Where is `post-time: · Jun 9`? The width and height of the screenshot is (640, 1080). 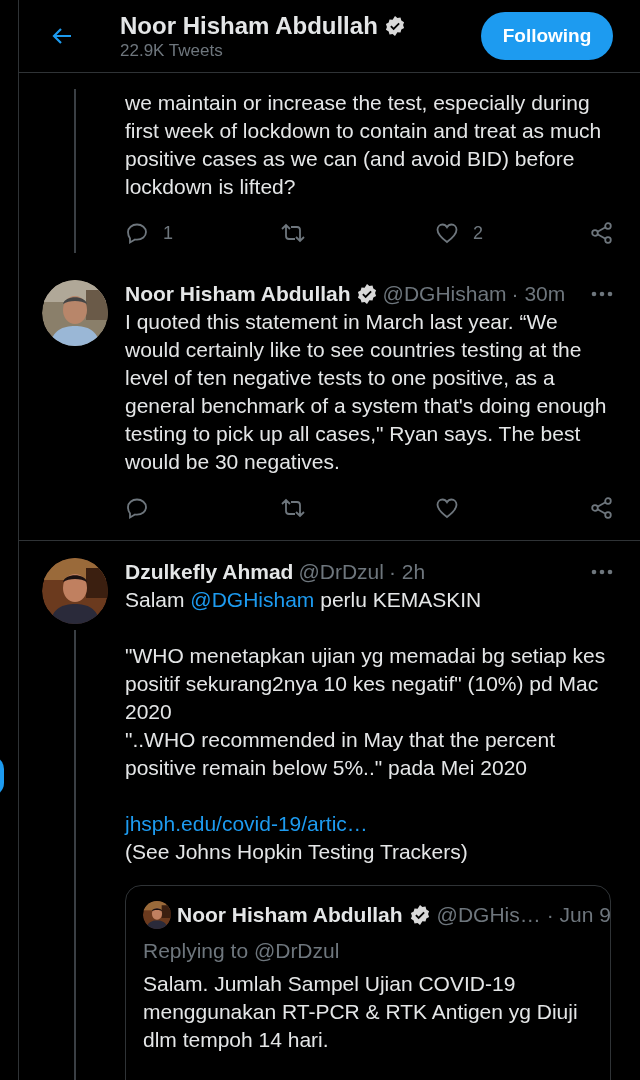
post-time: · Jun 9 is located at coordinates (578, 915).